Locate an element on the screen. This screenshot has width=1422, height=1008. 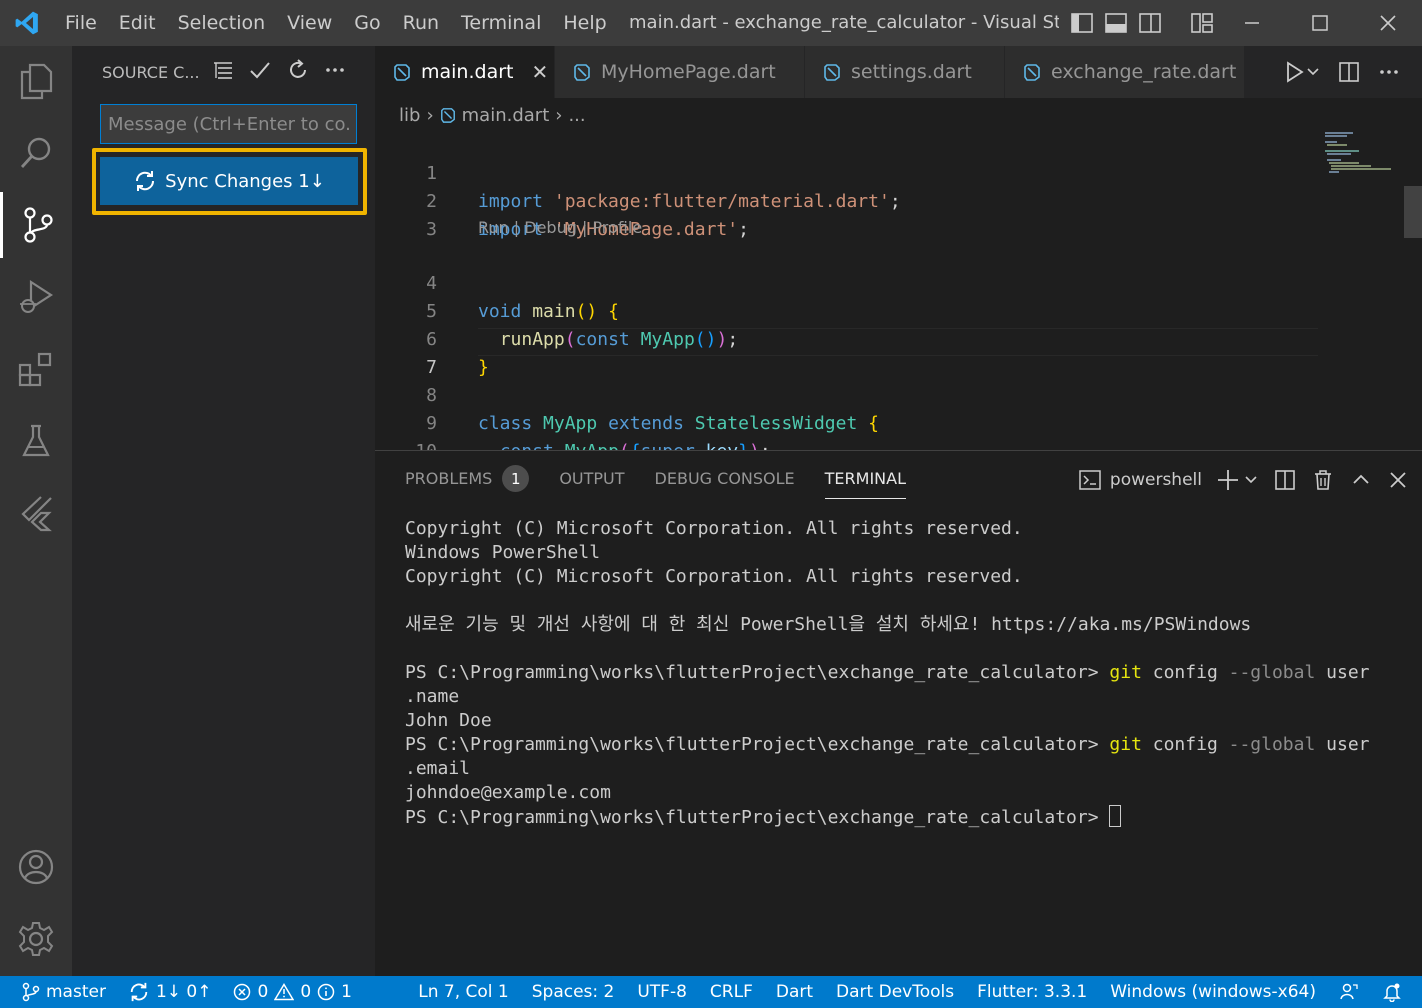
tab-exchange-rate-dart: exchange_rate.dart is located at coordinates (1125, 72).